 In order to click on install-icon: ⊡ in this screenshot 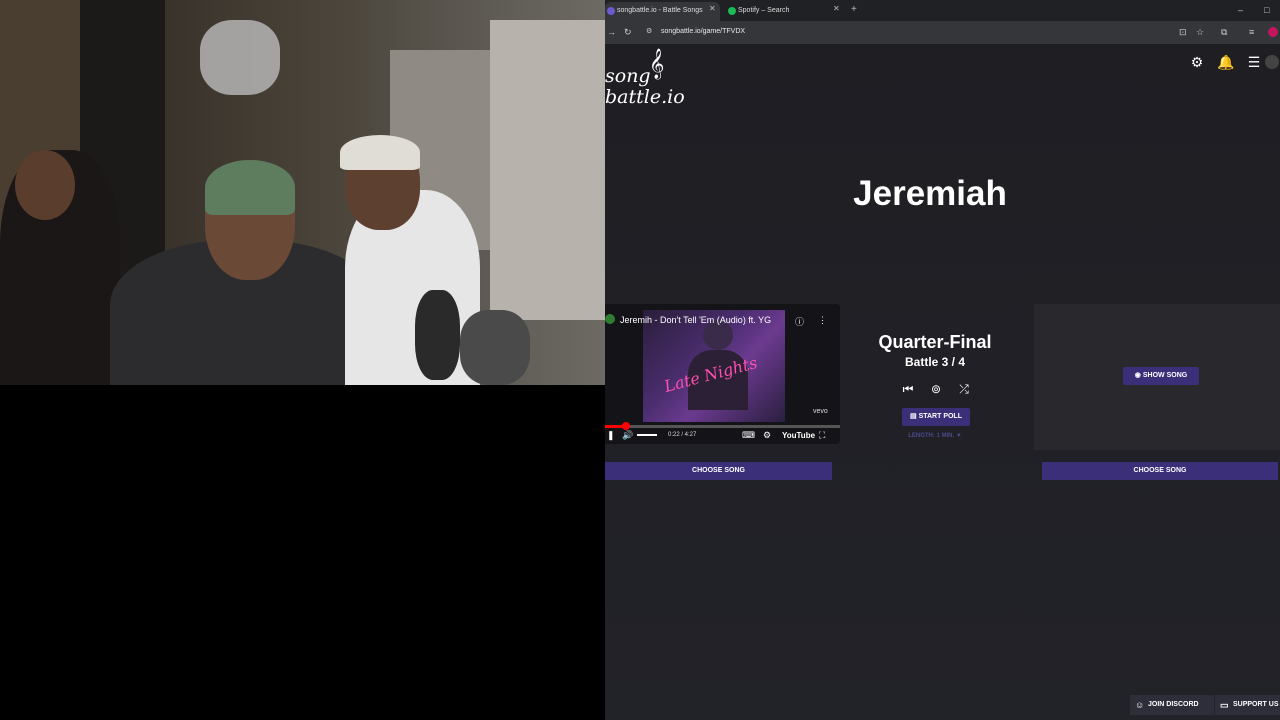, I will do `click(1183, 32)`.